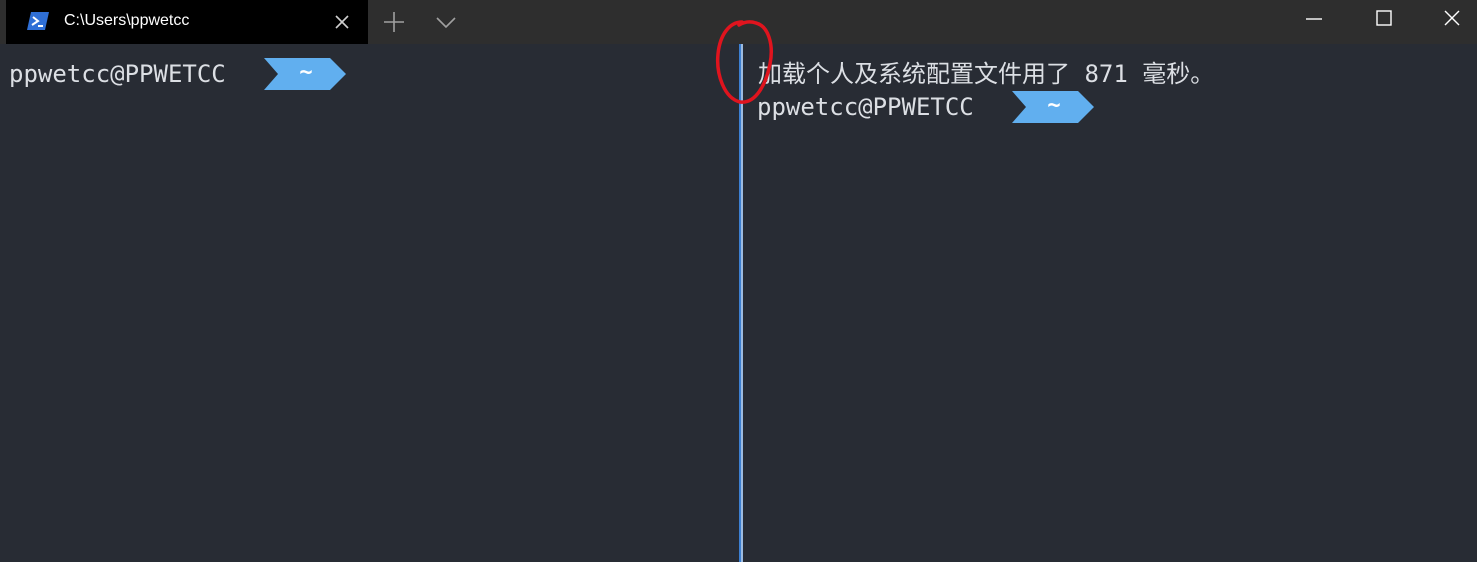  Describe the element at coordinates (1384, 20) in the screenshot. I see `maximize-icon` at that location.